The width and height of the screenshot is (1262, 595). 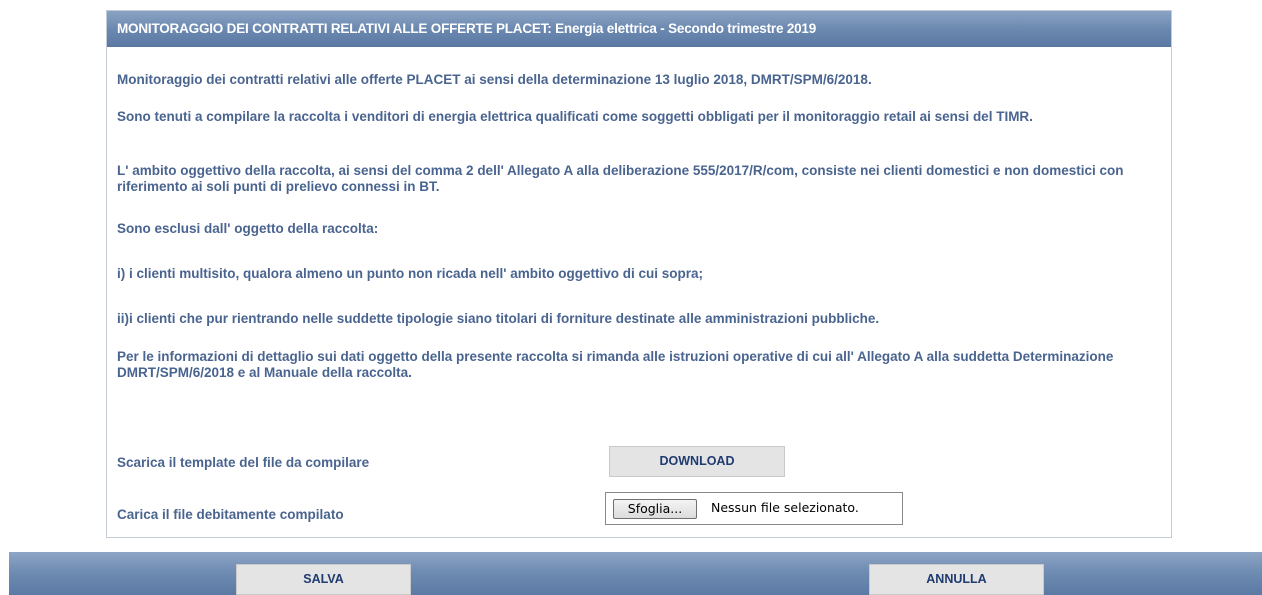 I want to click on footer-bar: SALVA ANNULLA, so click(x=635, y=573).